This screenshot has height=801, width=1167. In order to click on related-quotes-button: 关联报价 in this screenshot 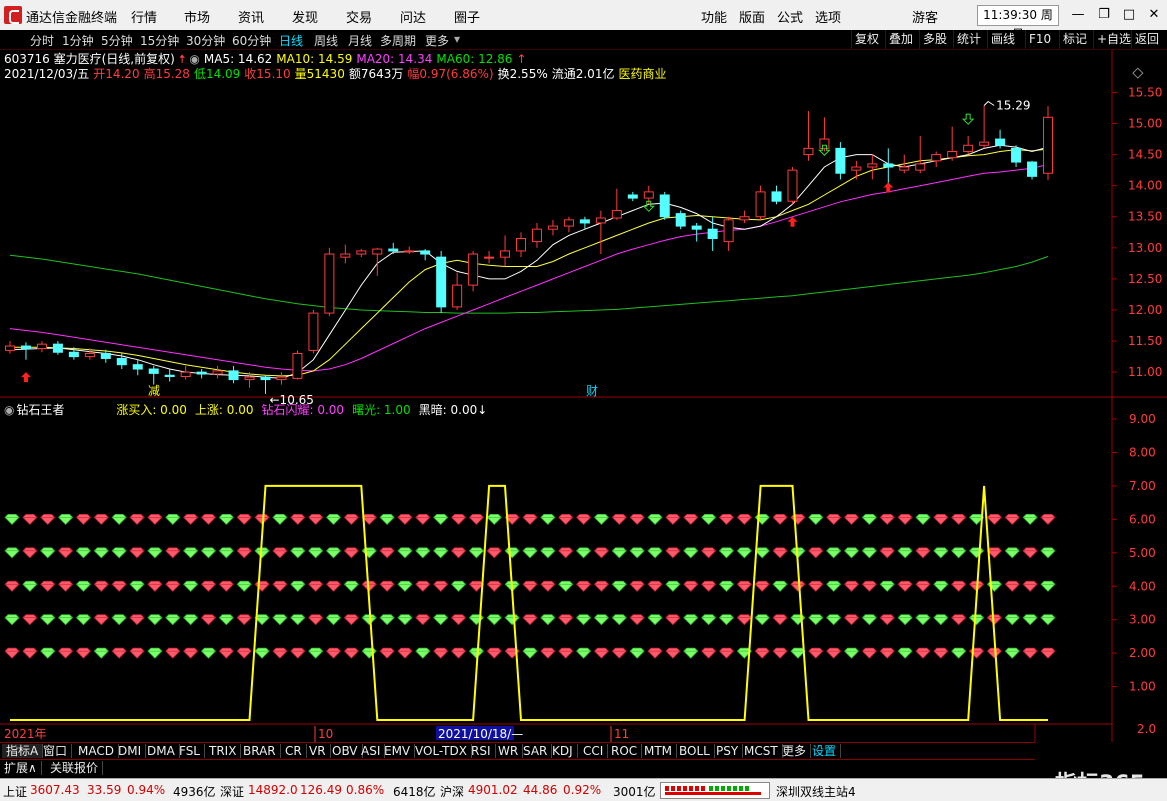, I will do `click(75, 768)`.